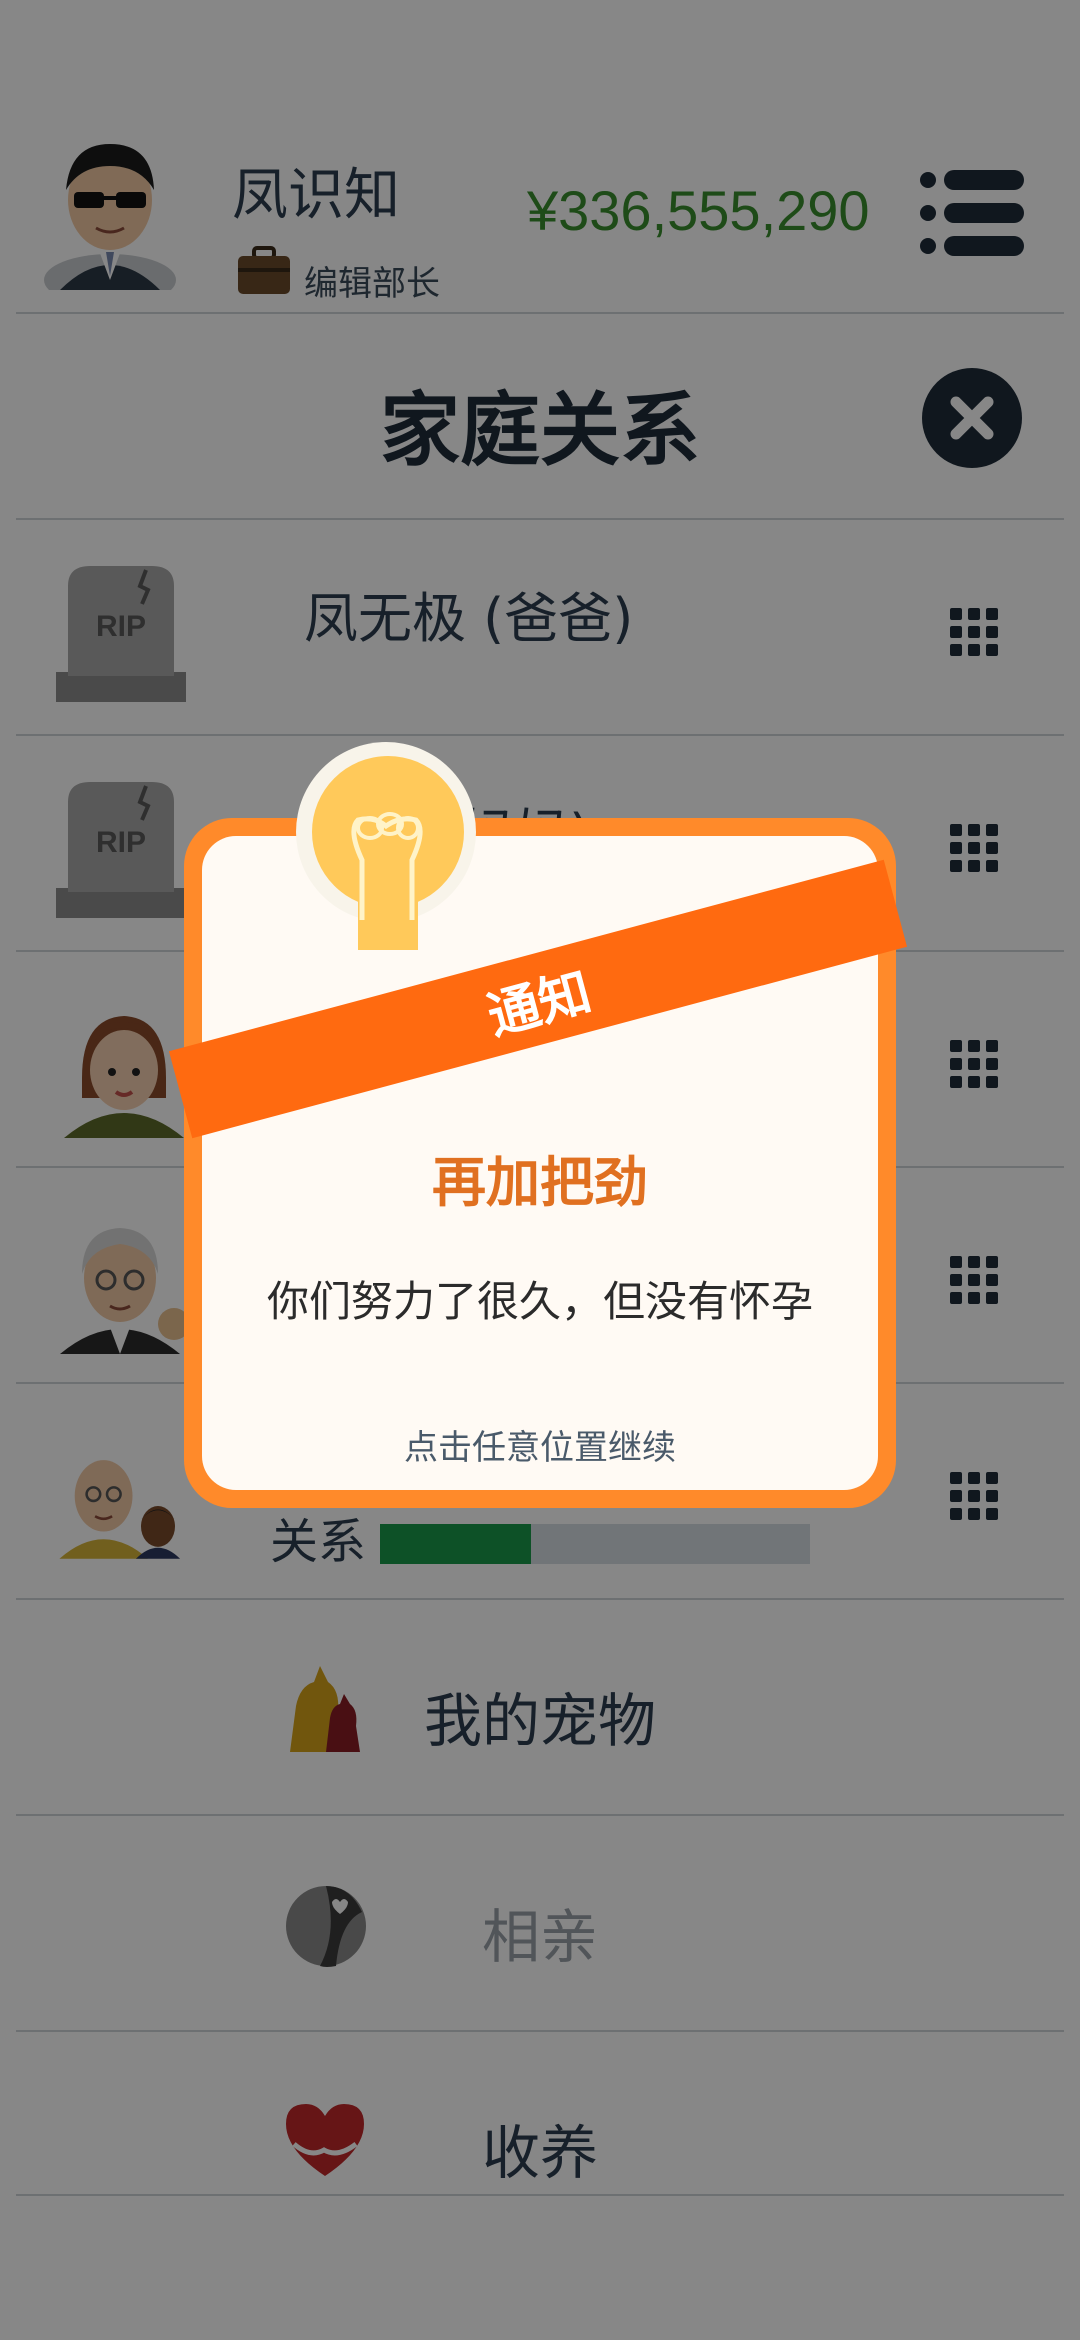  What do you see at coordinates (540, 1444) in the screenshot?
I see `dialog-continue-hint: 点击任意位置继续` at bounding box center [540, 1444].